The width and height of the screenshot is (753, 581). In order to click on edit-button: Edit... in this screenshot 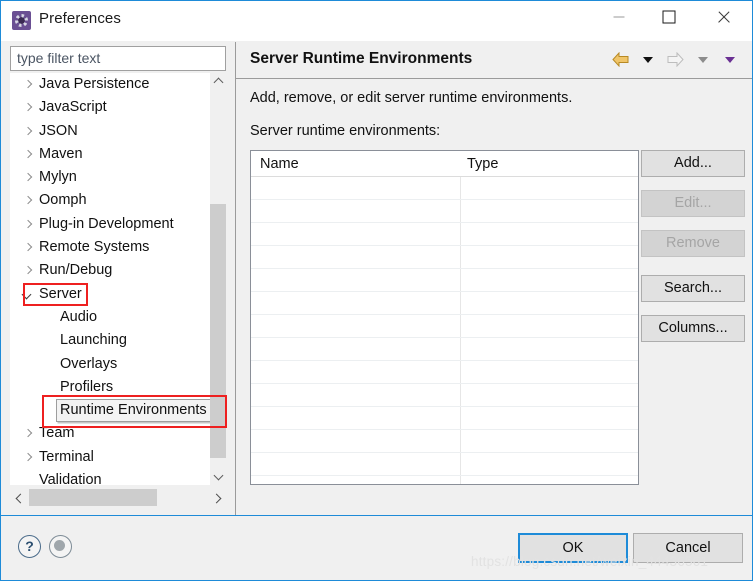, I will do `click(693, 203)`.